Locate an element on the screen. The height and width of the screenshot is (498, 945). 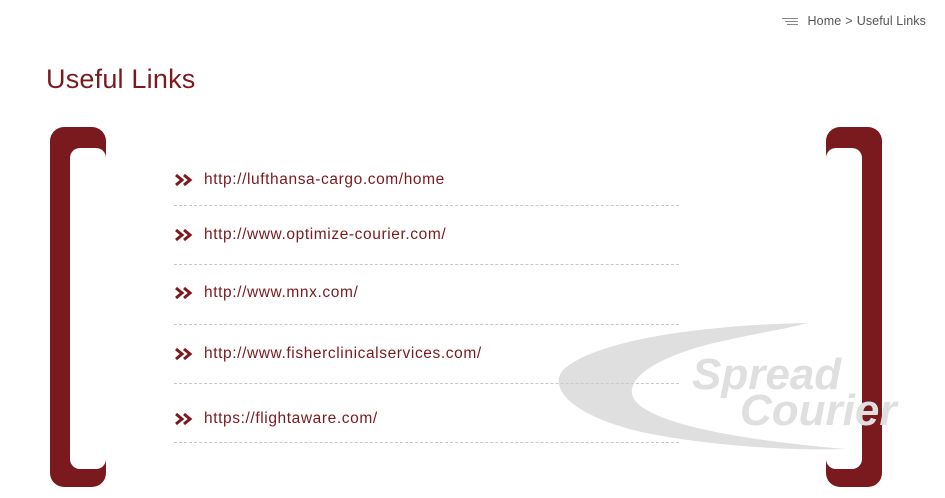
link-item: http://lufthansa-cargo.com/home is located at coordinates (426, 188).